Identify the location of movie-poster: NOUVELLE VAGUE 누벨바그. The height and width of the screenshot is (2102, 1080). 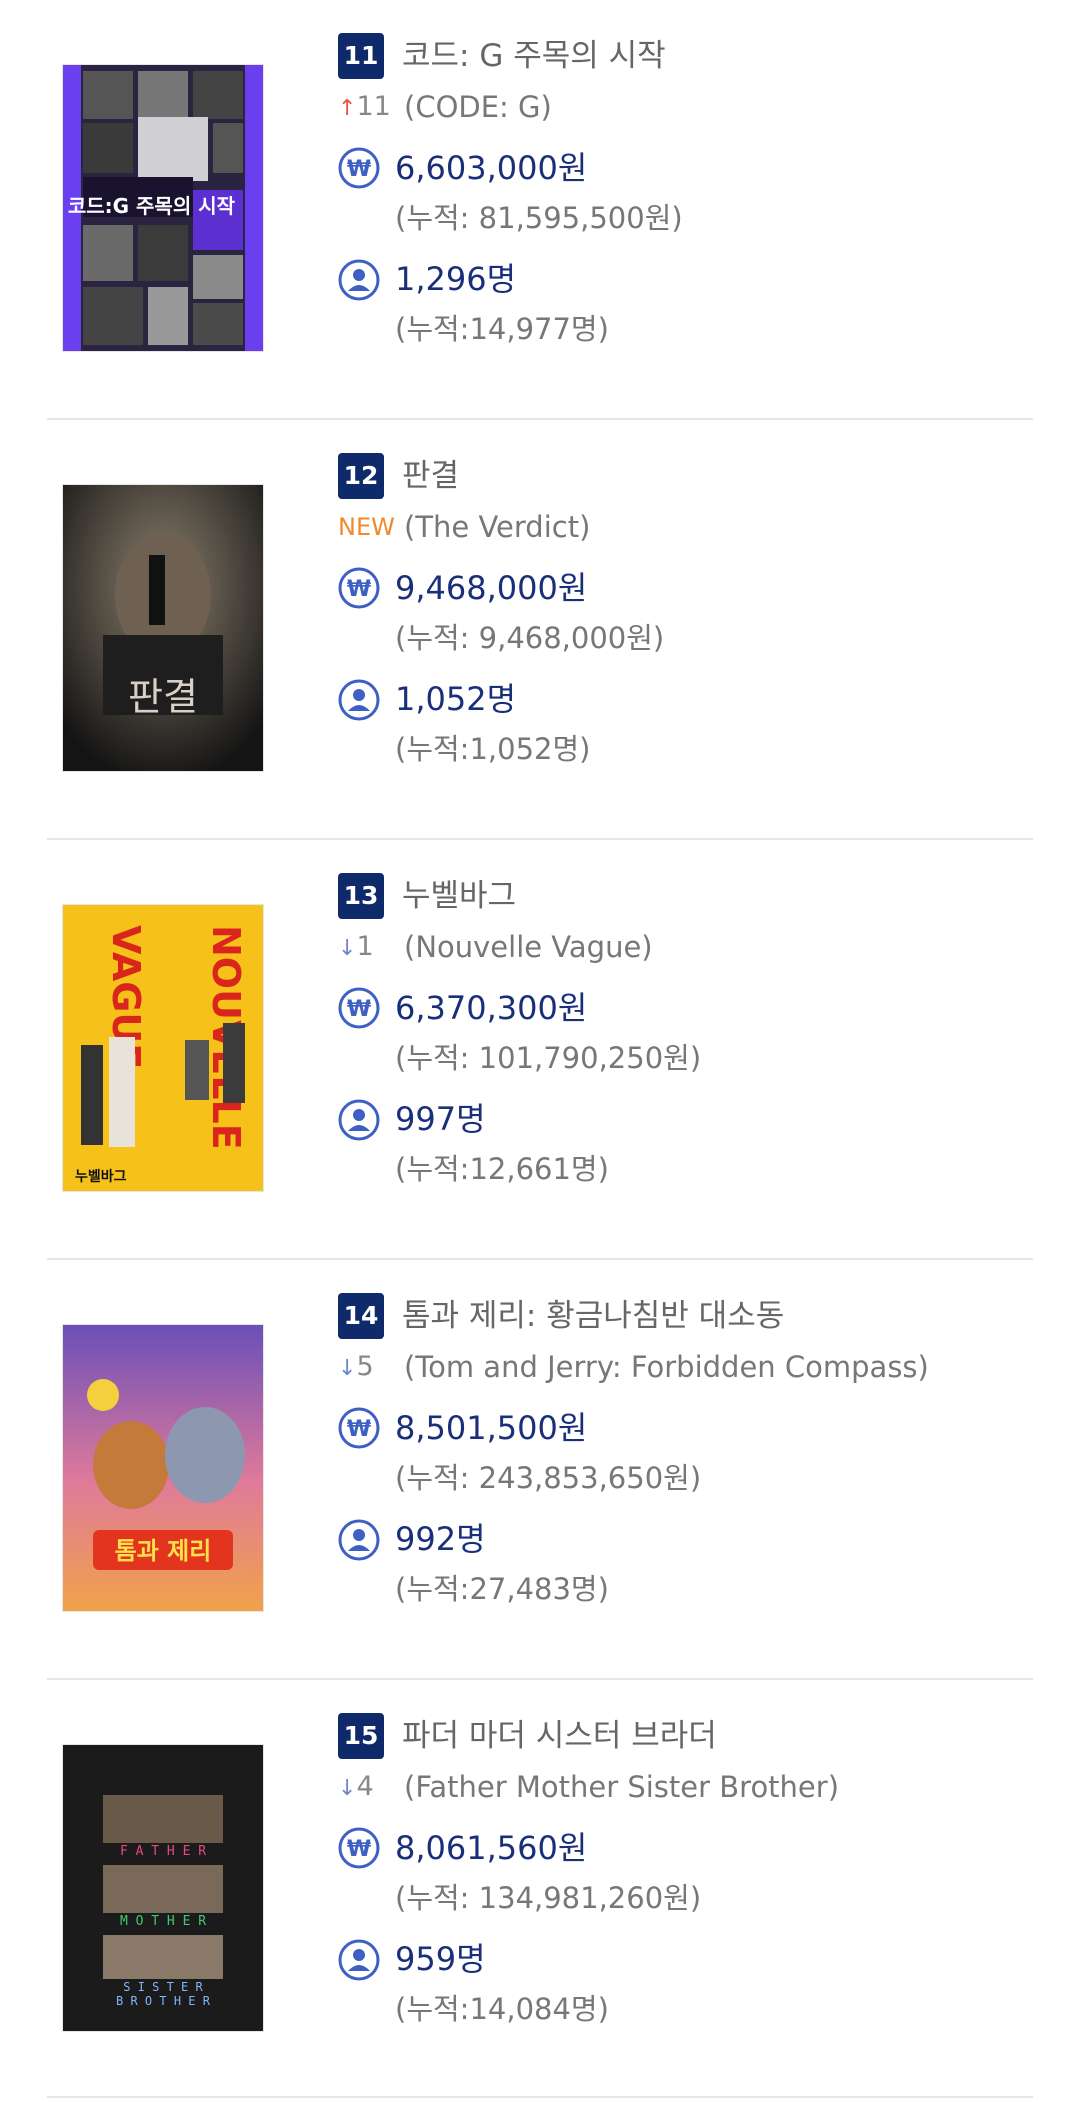
(163, 1048).